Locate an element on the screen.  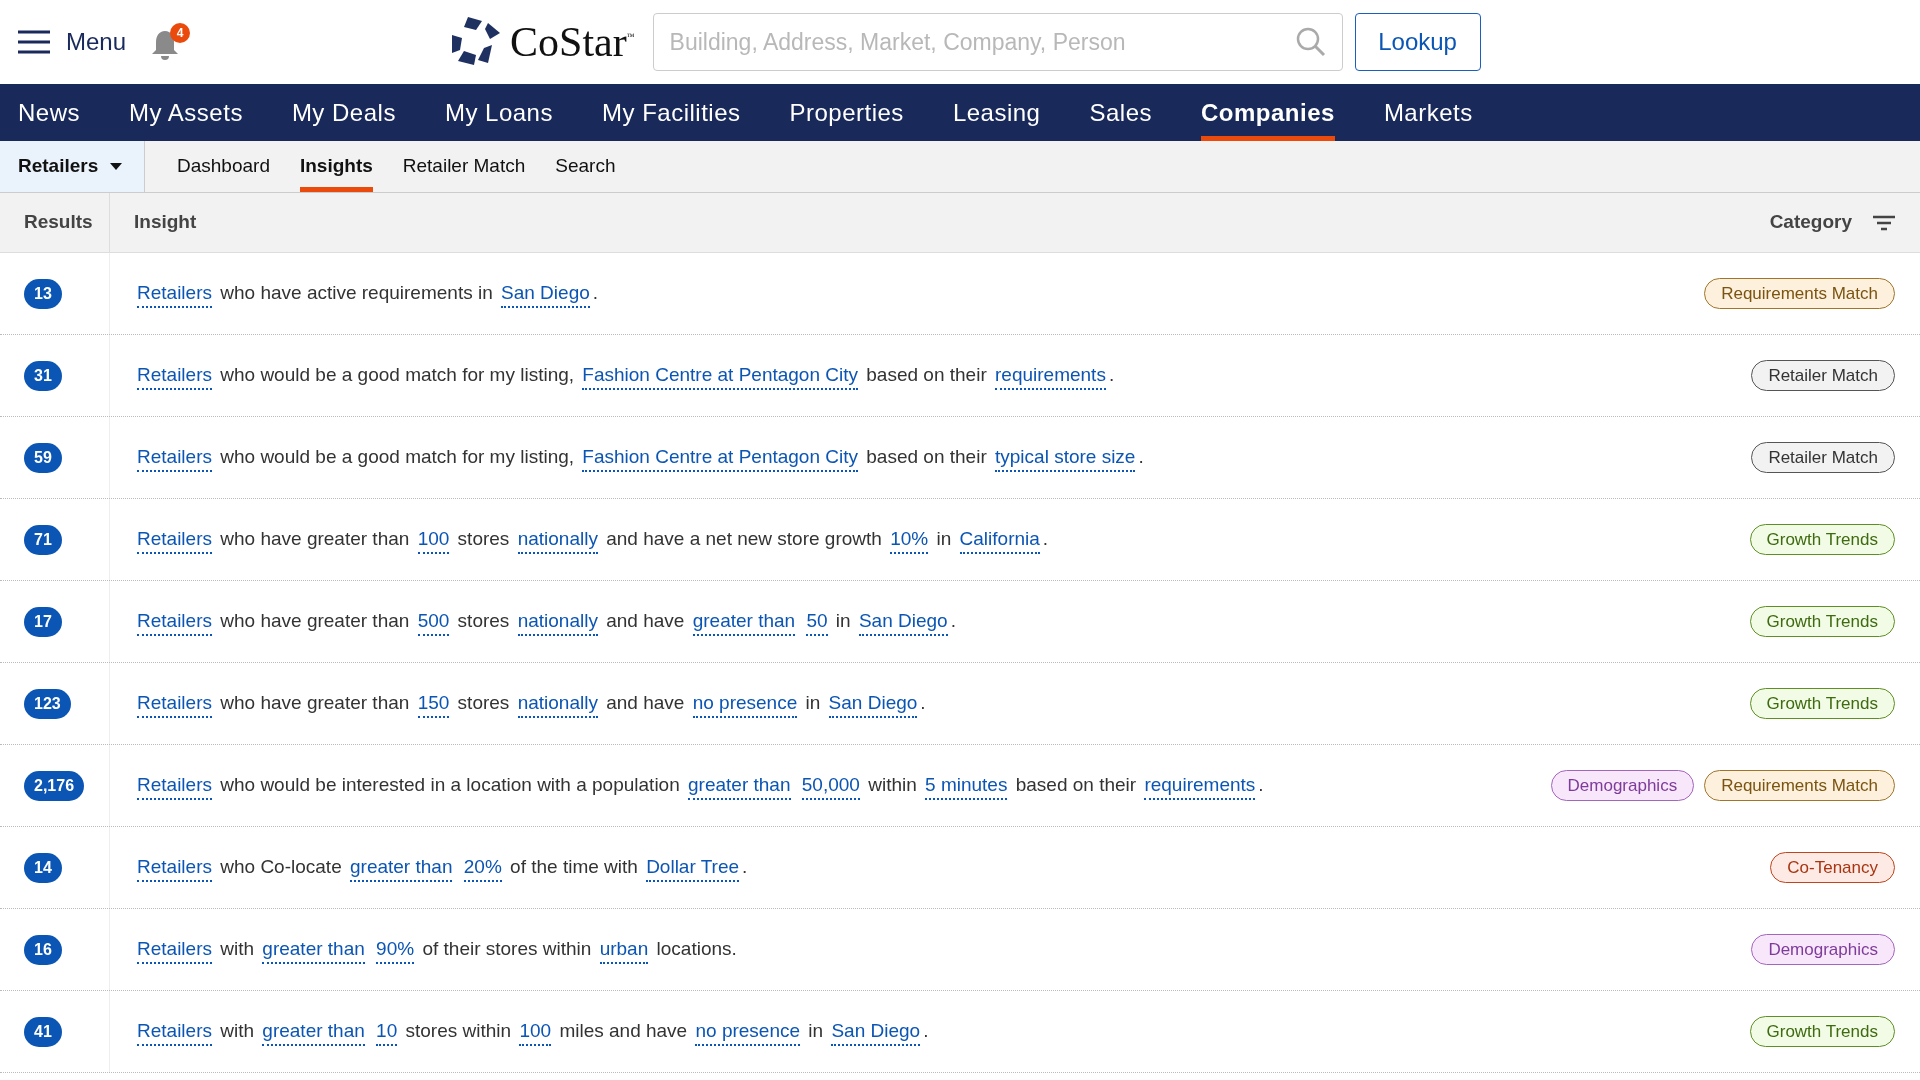
search-field: Building, Address, Market, Company, Person is located at coordinates (997, 42).